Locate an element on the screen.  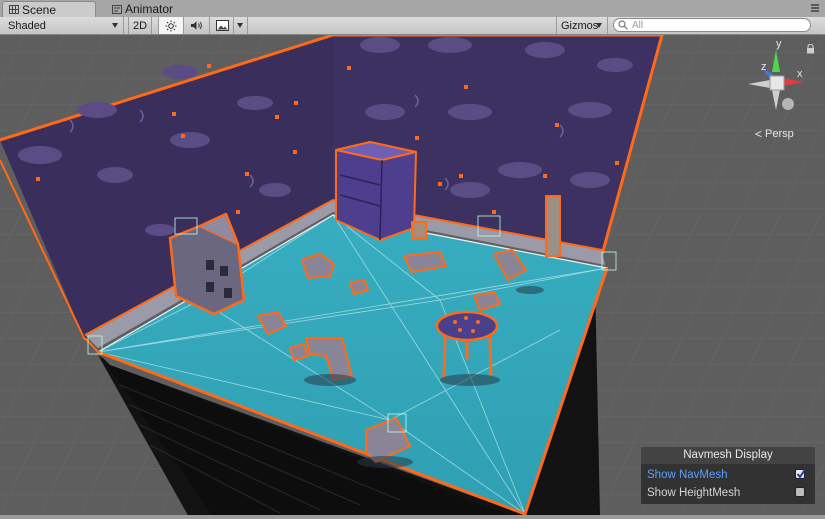
chevron-left-icon: < is located at coordinates (759, 134).